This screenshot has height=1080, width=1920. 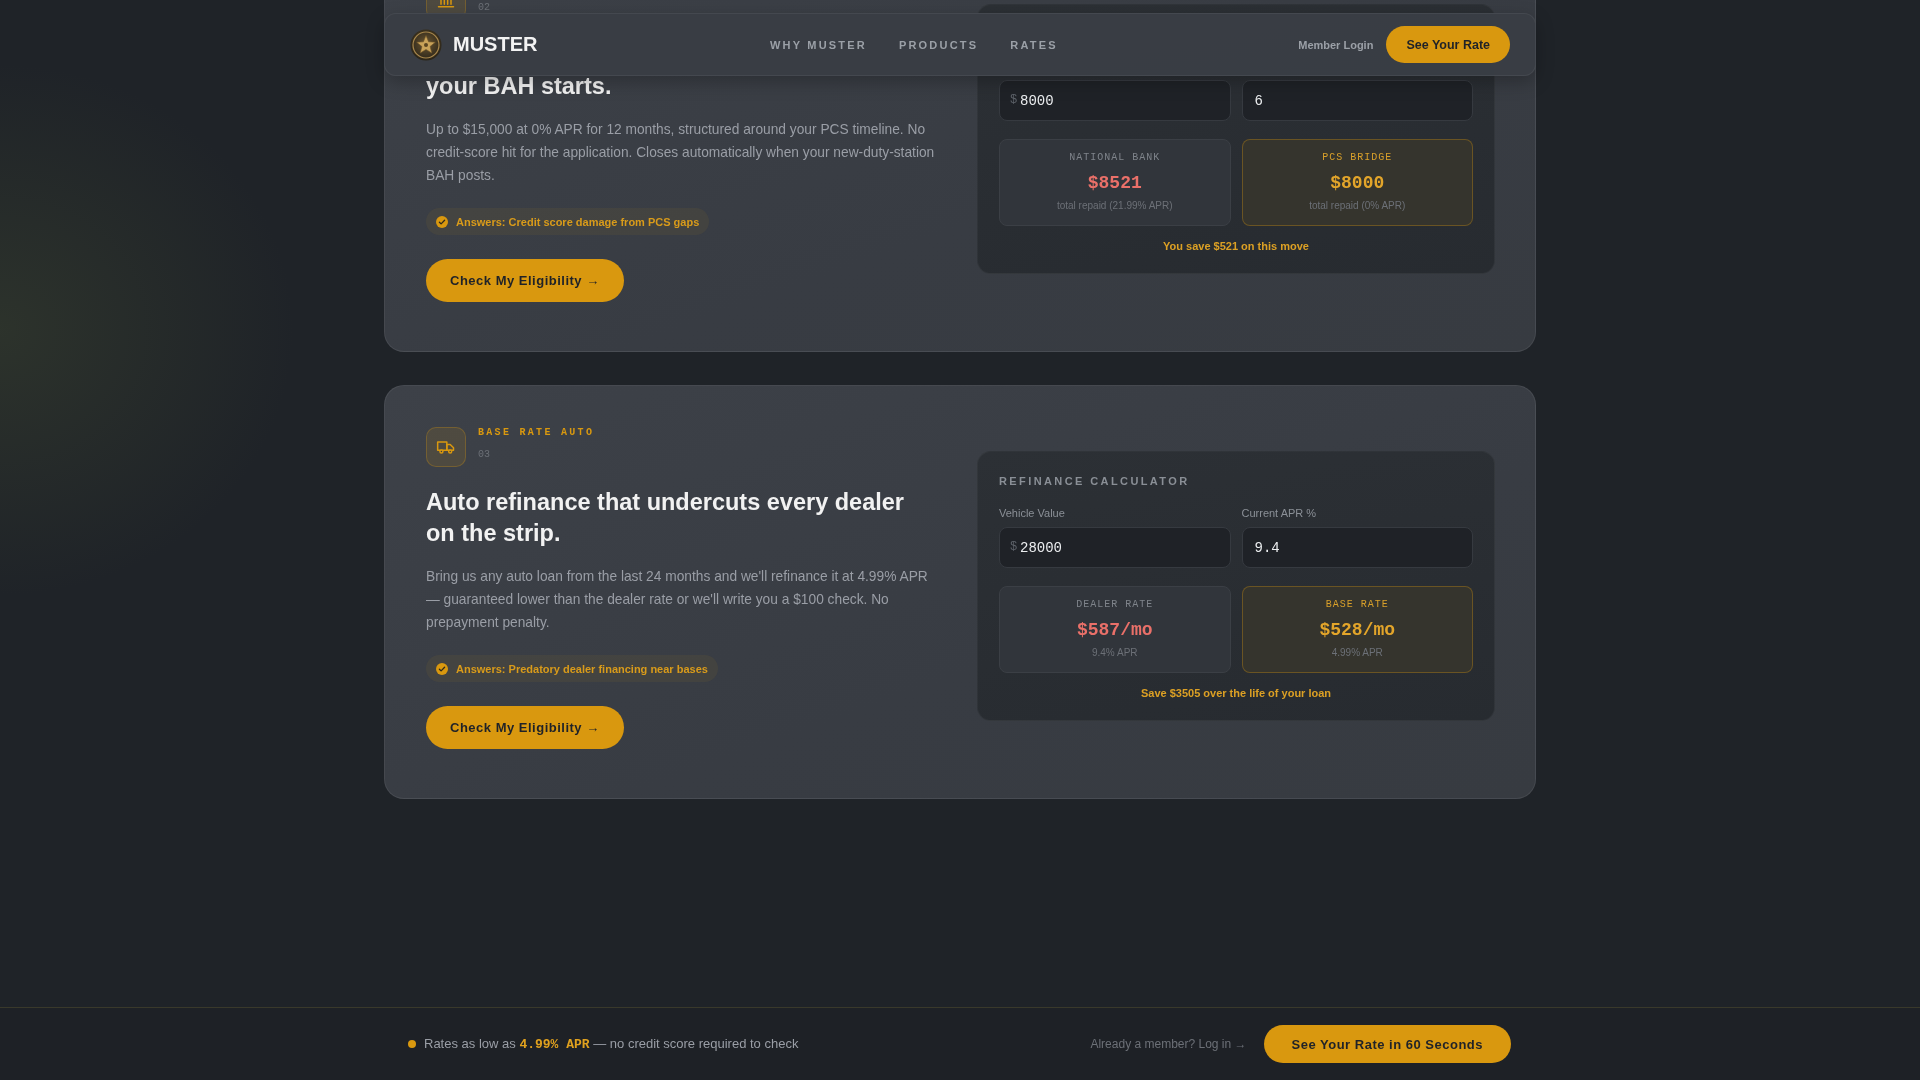 What do you see at coordinates (1236, 246) in the screenshot?
I see `savings-text: You save $521 on this move` at bounding box center [1236, 246].